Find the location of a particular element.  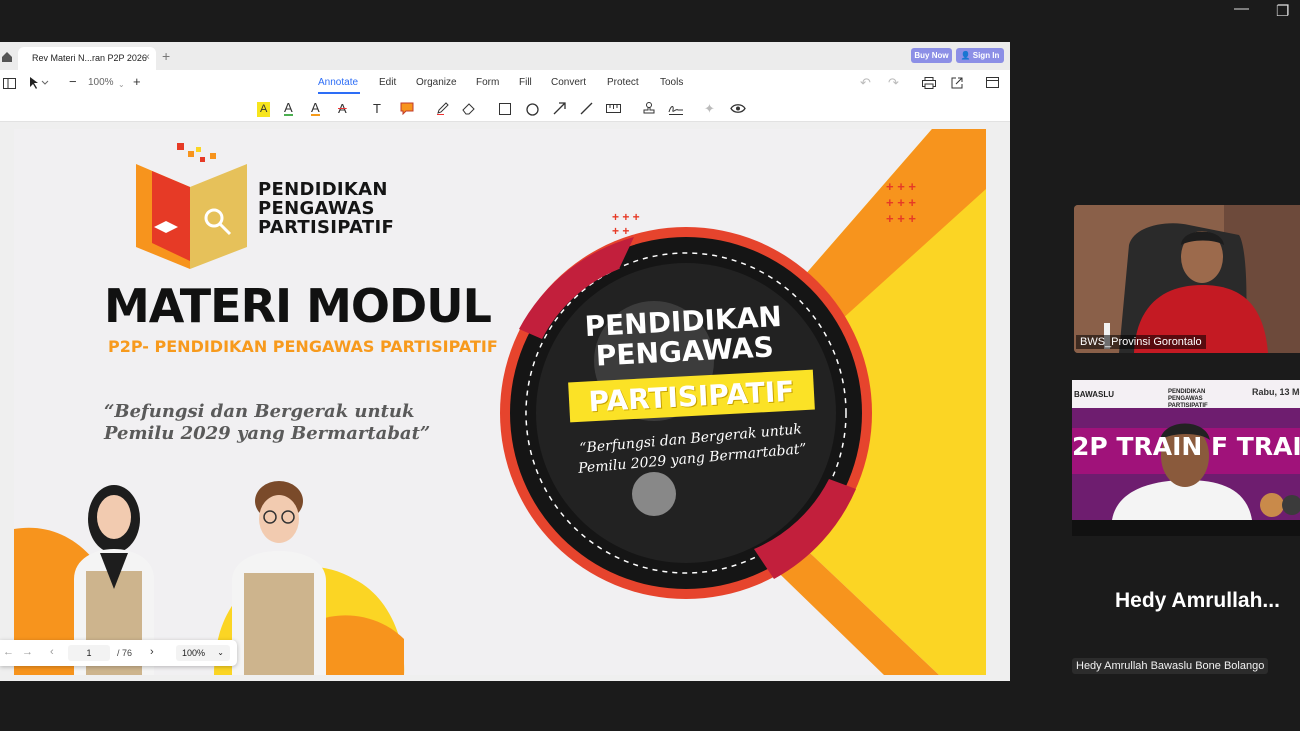

underline-icon: A is located at coordinates (288, 108).